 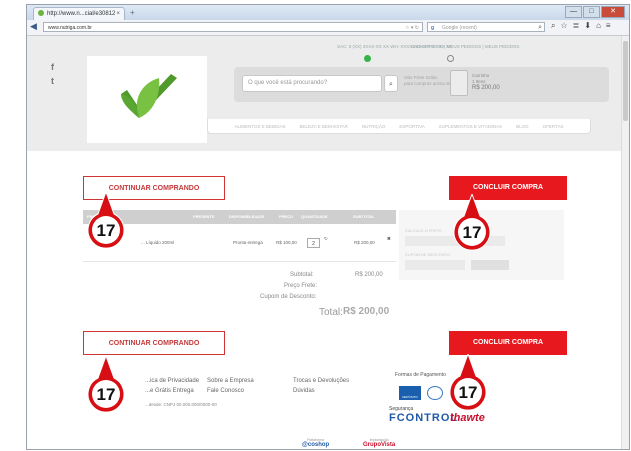 What do you see at coordinates (391, 83) in the screenshot?
I see `search-button: ⌕` at bounding box center [391, 83].